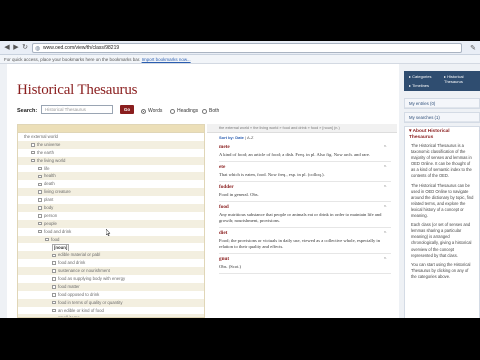  What do you see at coordinates (127, 109) in the screenshot?
I see `go-button: Go` at bounding box center [127, 109].